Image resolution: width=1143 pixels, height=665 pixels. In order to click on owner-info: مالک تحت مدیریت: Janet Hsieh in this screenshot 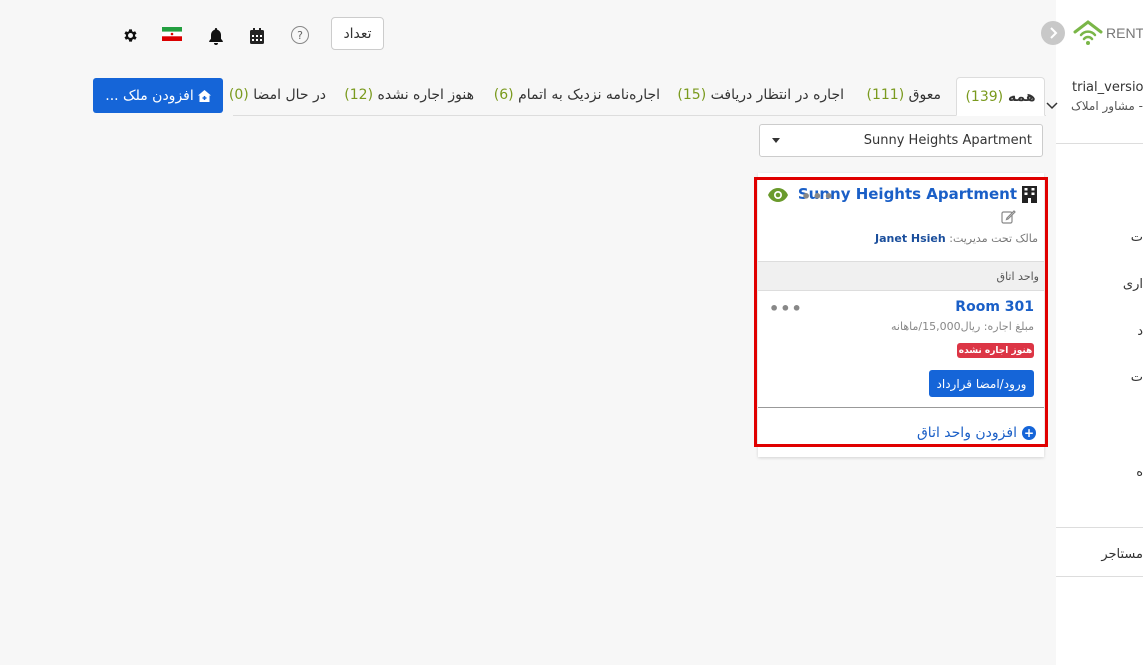, I will do `click(956, 238)`.